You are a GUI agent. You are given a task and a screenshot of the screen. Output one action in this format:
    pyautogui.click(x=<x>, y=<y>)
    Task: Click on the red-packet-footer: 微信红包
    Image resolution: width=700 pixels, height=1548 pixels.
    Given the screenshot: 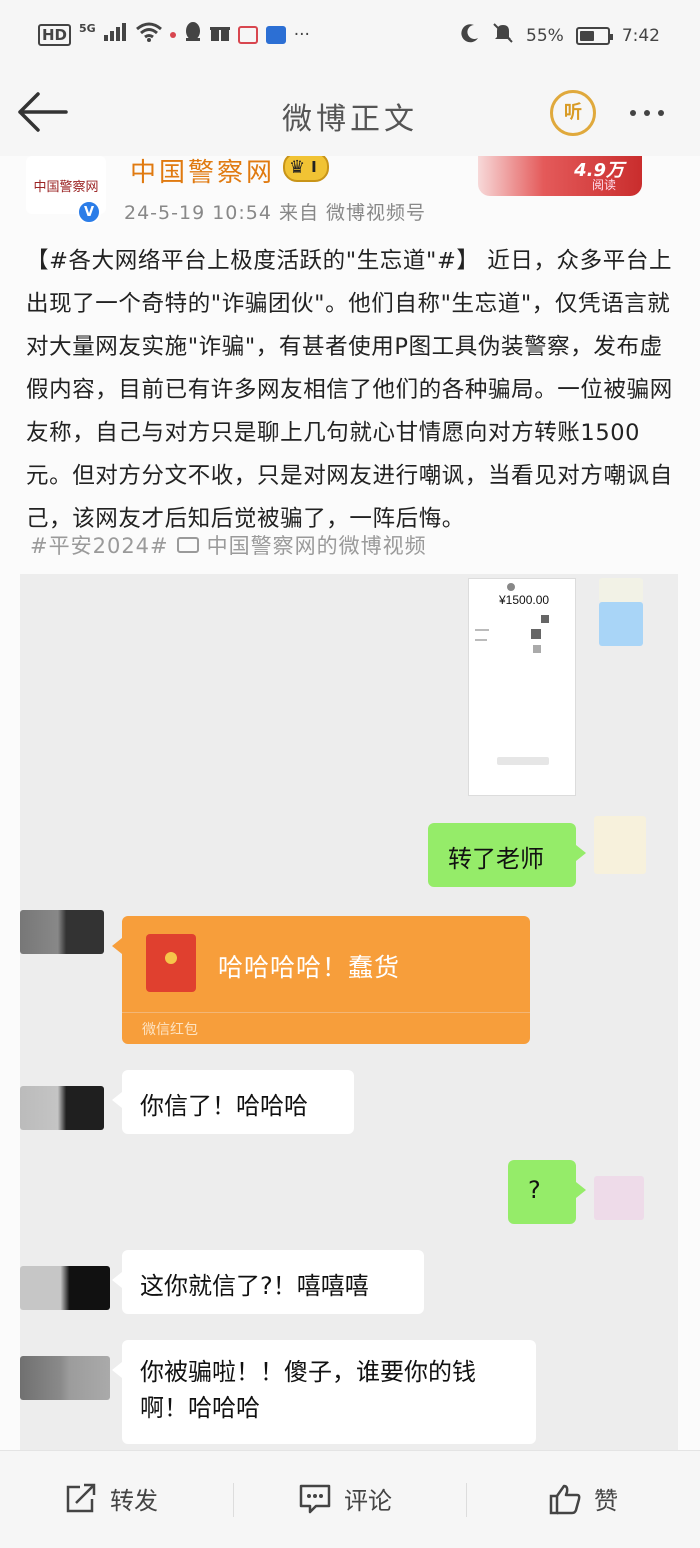 What is the action you would take?
    pyautogui.click(x=326, y=1028)
    